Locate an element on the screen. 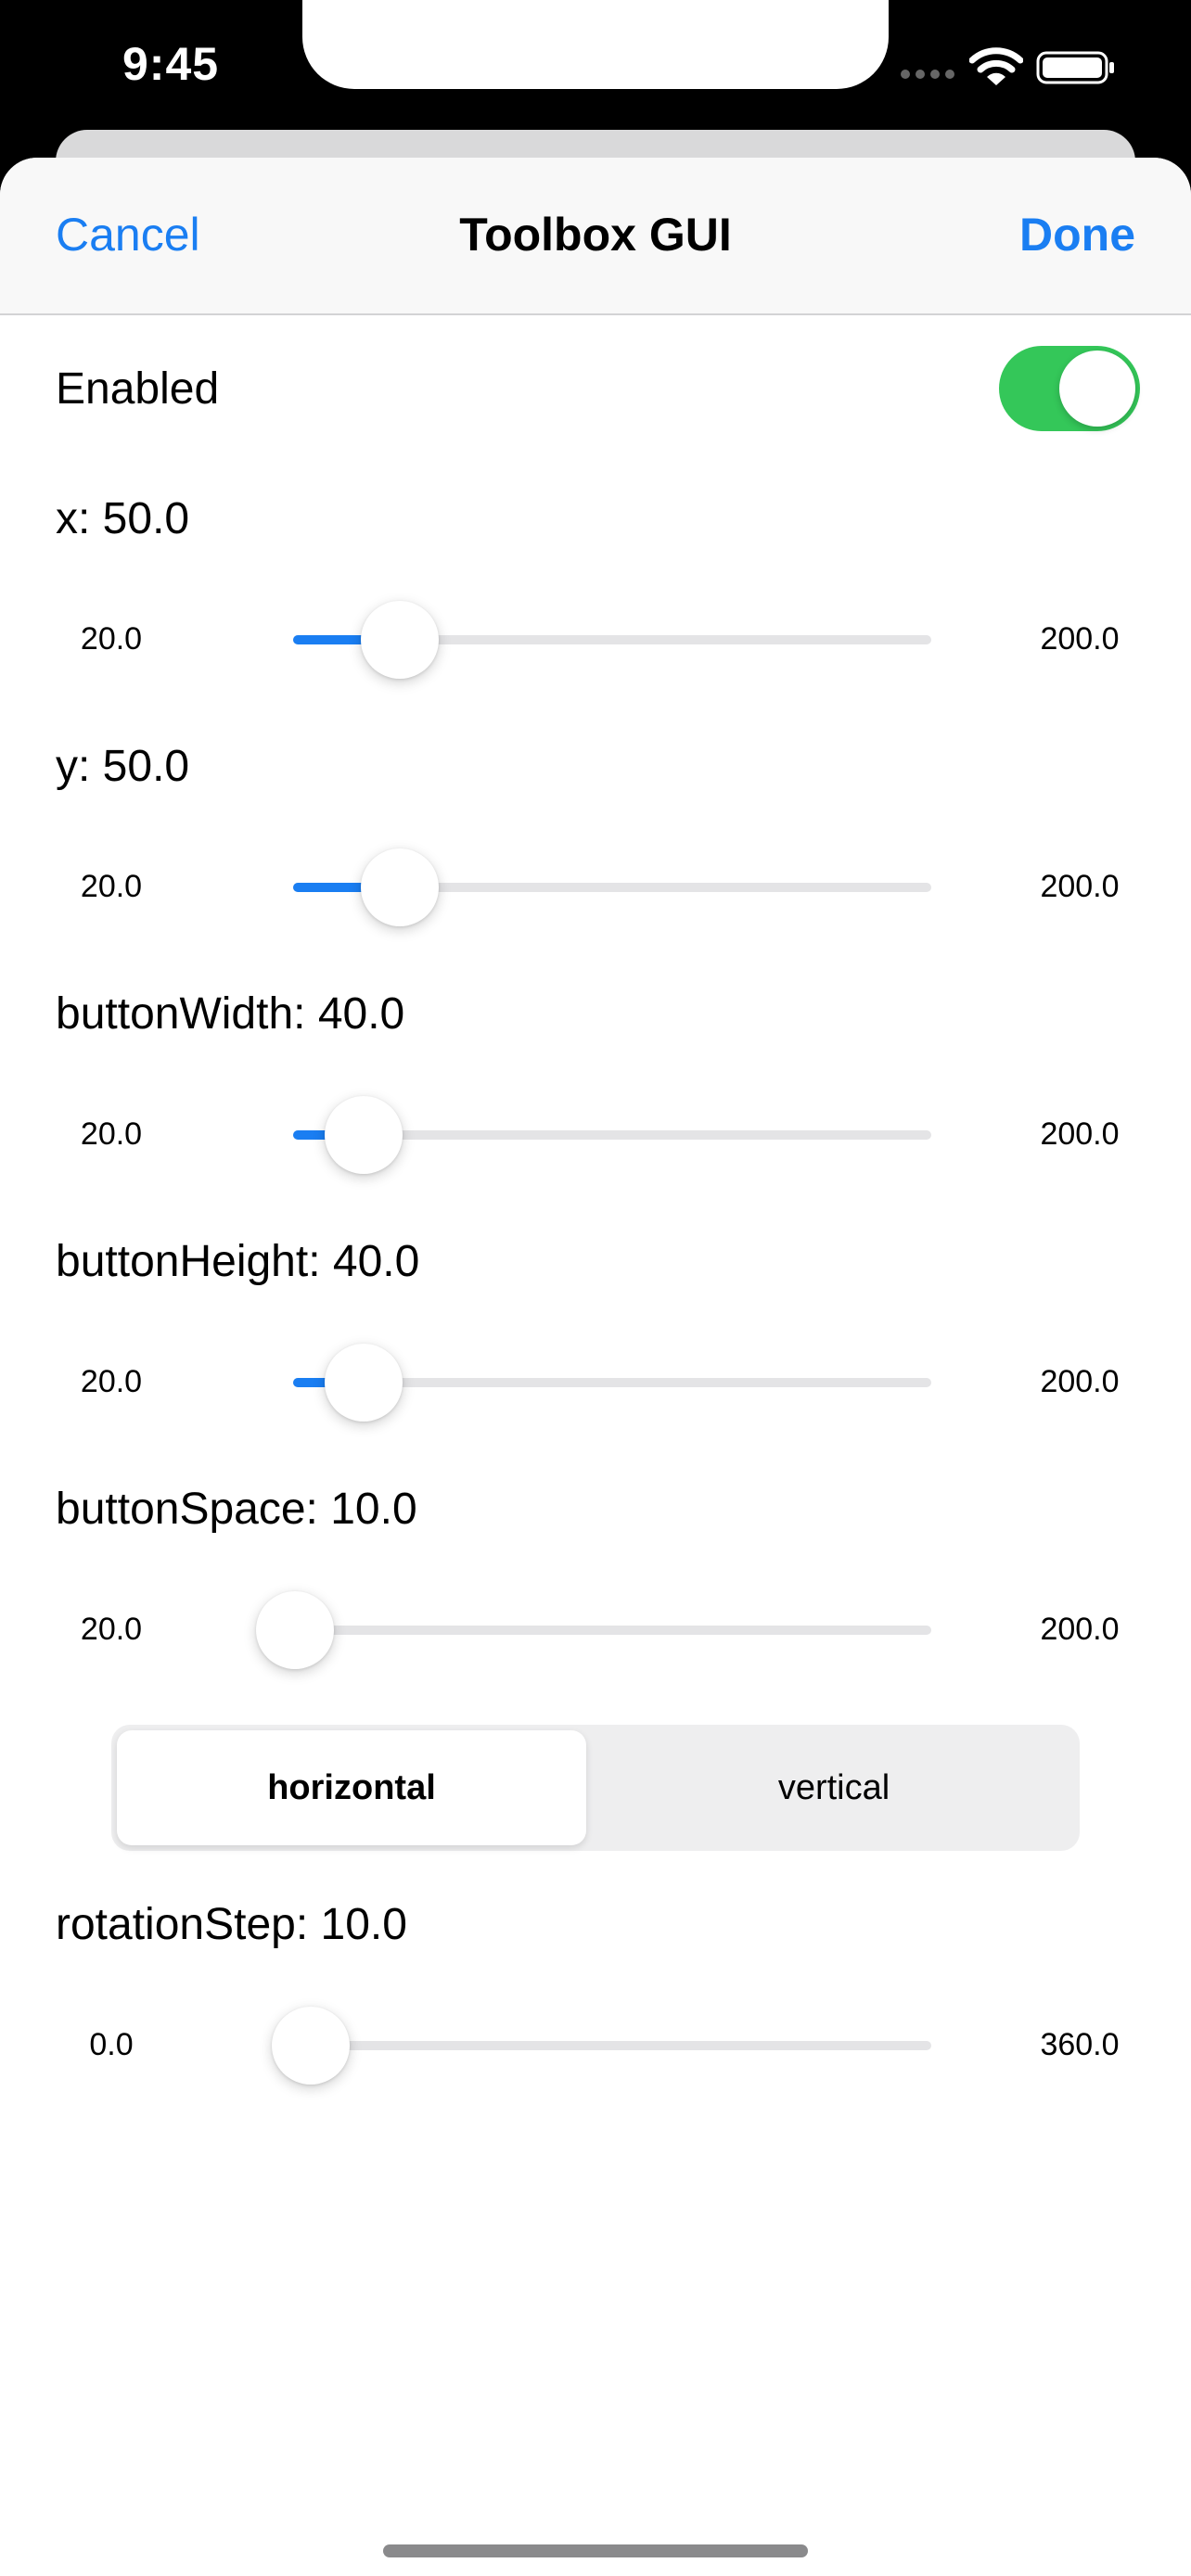 Image resolution: width=1191 pixels, height=2576 pixels. rotation-step-max-label: 360.0 is located at coordinates (1080, 2045).